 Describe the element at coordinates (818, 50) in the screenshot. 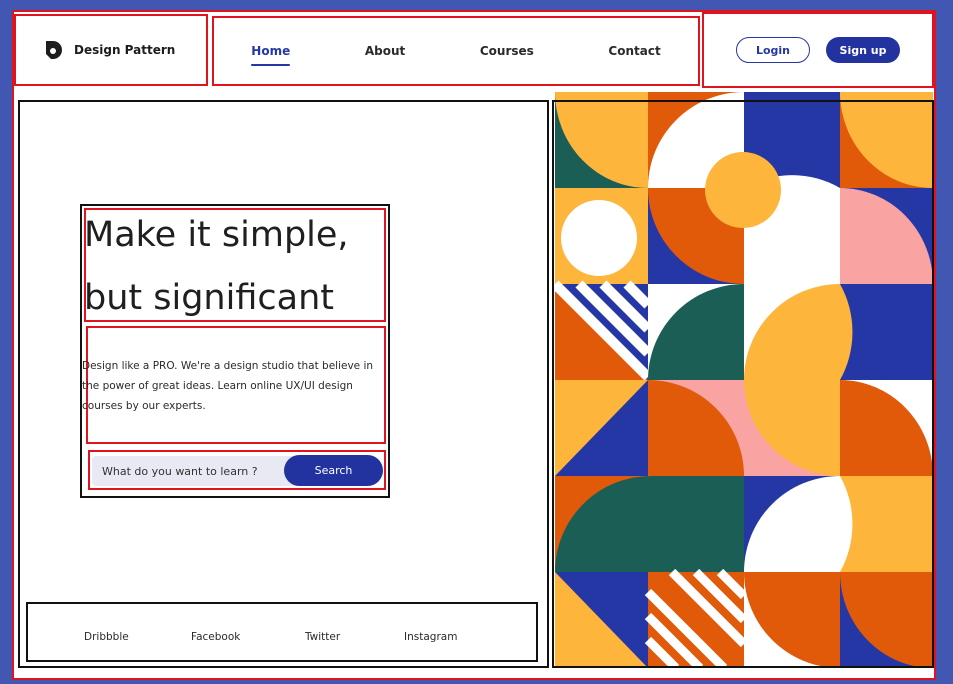

I see `auth-buttons: Login Sign up` at that location.